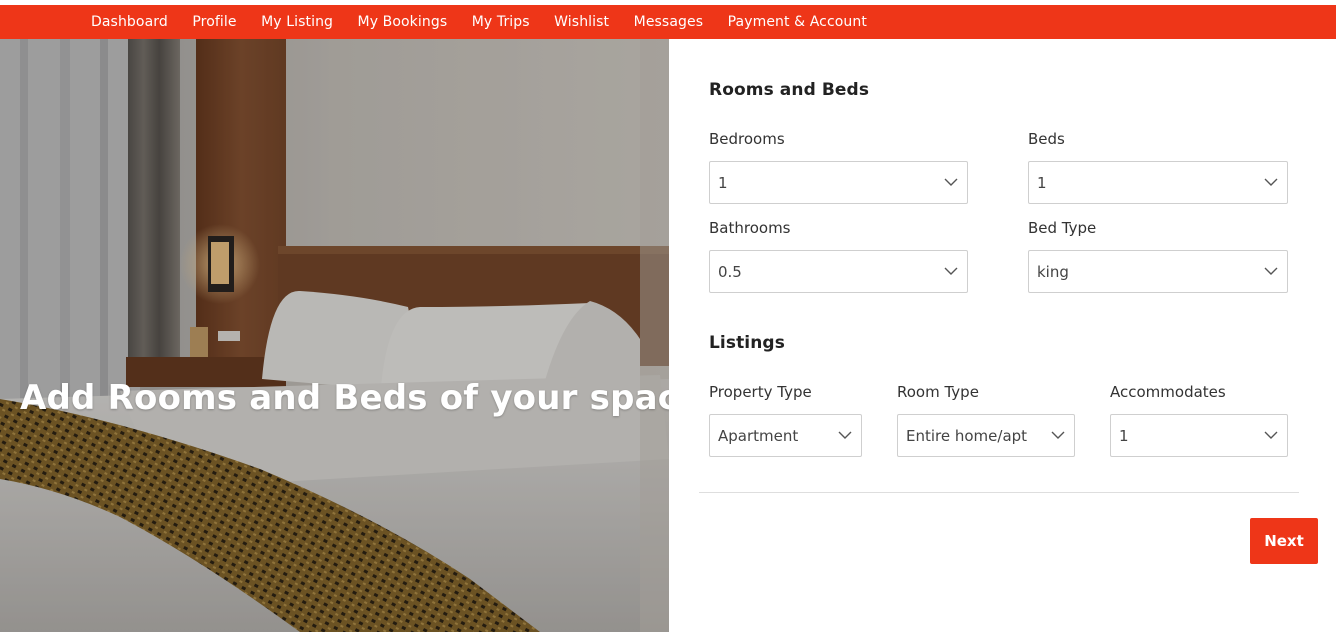  What do you see at coordinates (797, 22) in the screenshot?
I see `nav-item-payment-account: Payment & Account` at bounding box center [797, 22].